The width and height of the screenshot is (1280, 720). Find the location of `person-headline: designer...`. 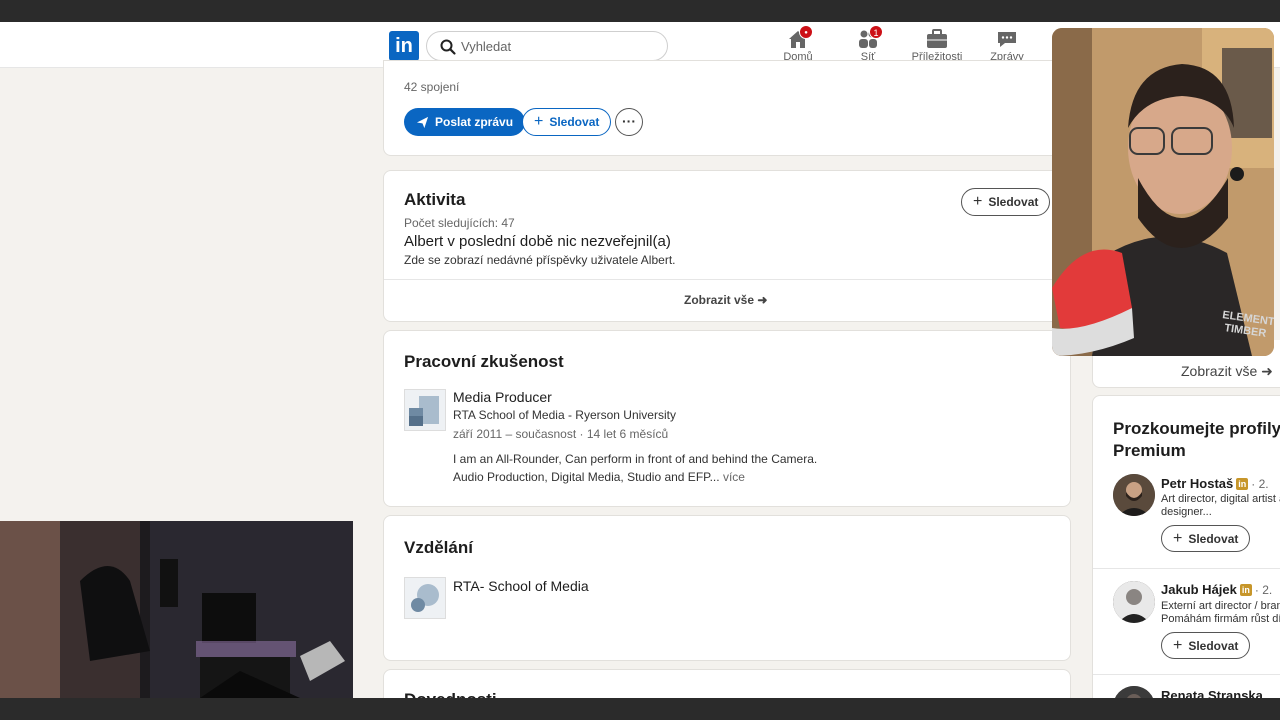

person-headline: designer... is located at coordinates (1186, 512).